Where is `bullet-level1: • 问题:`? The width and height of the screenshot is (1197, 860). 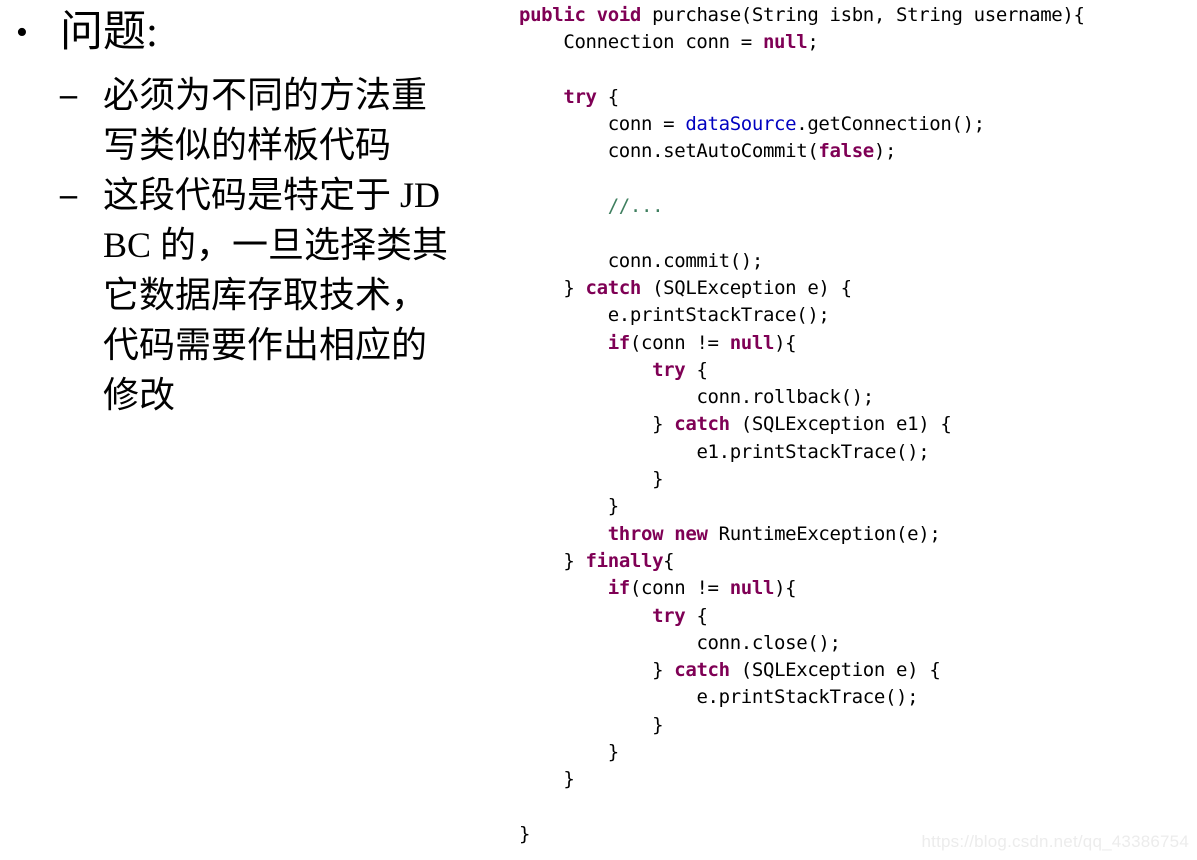
bullet-level1: • 问题: is located at coordinates (83, 33).